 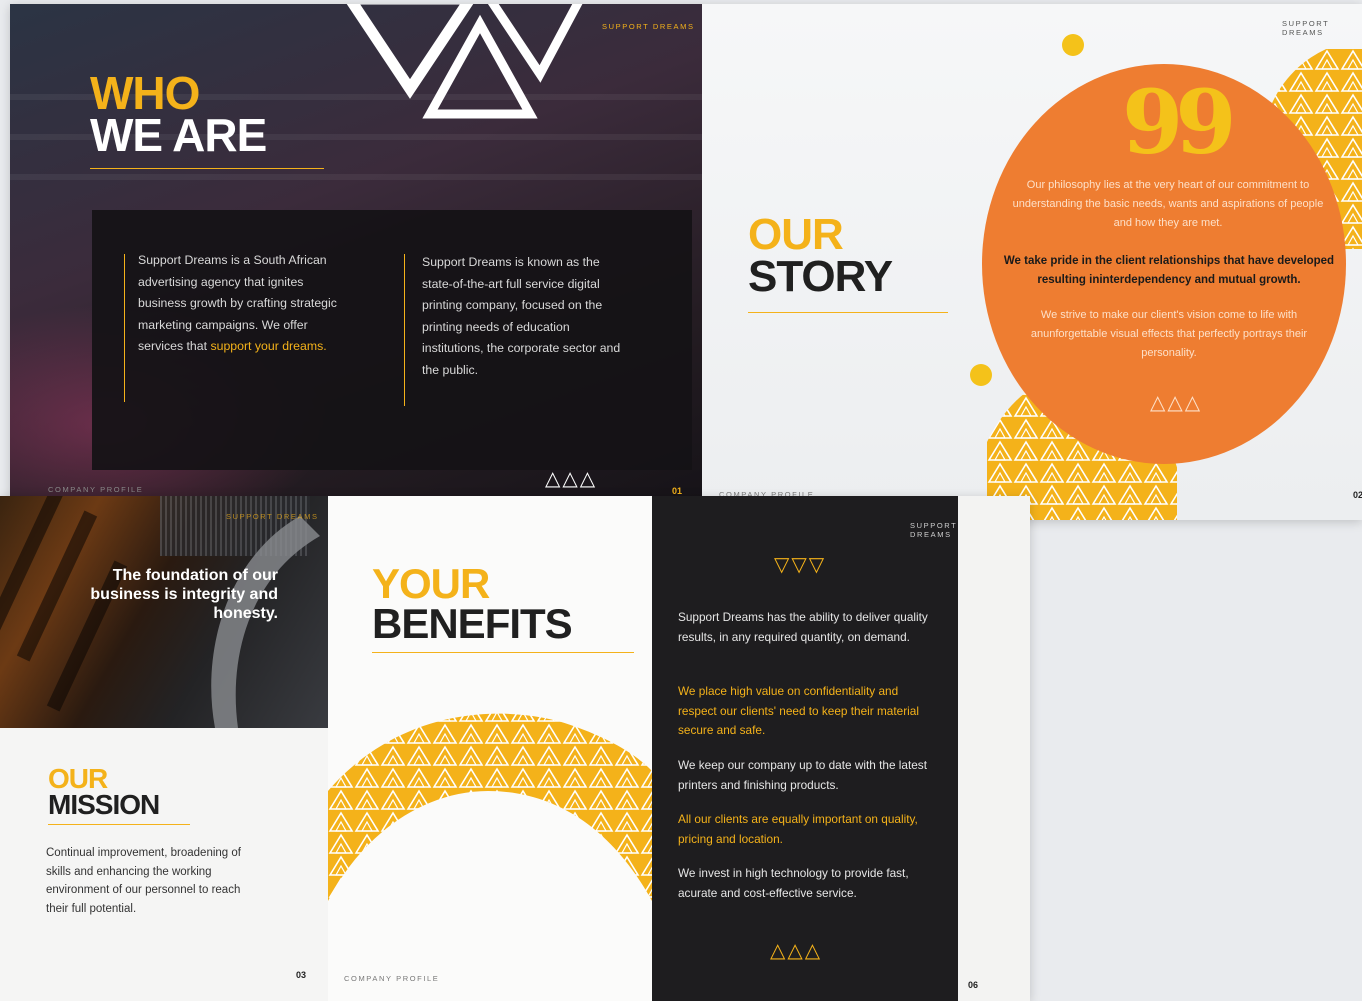 What do you see at coordinates (1357, 495) in the screenshot?
I see `page-number: 02` at bounding box center [1357, 495].